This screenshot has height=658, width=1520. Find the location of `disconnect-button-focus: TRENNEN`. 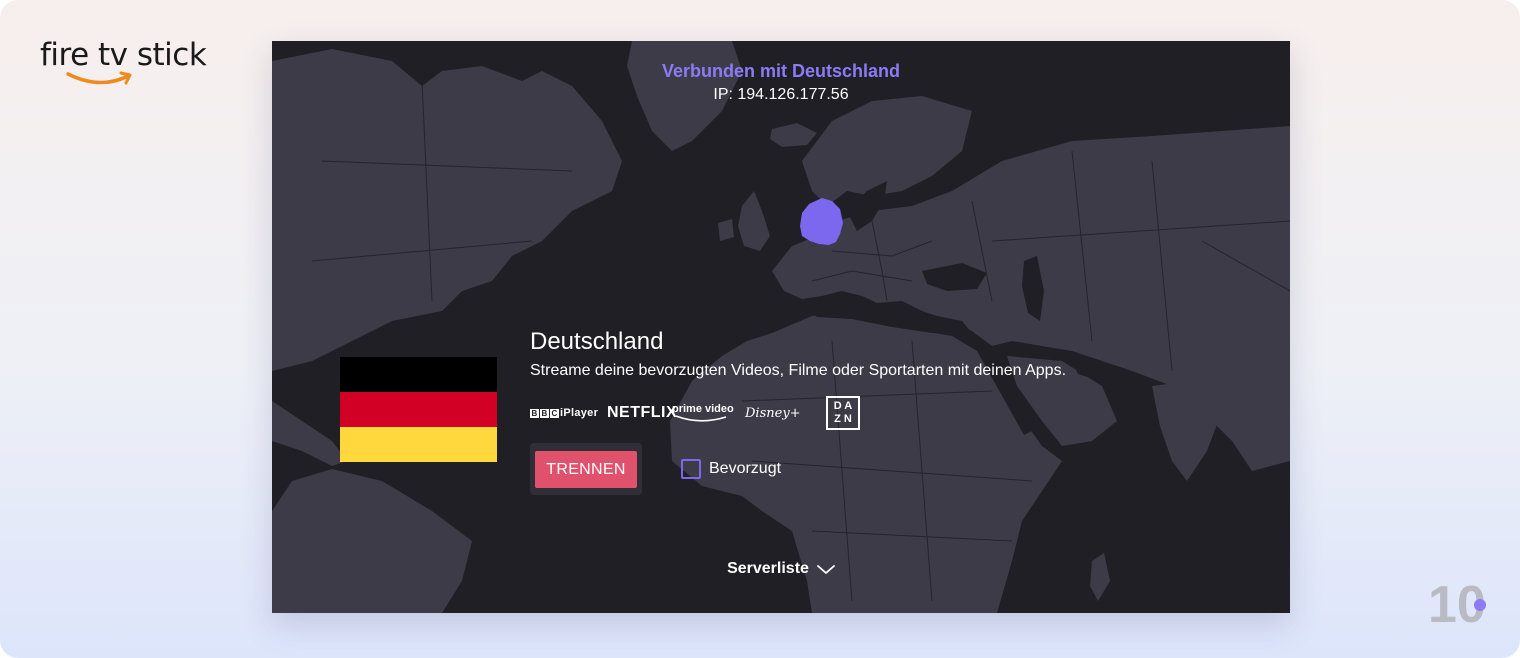

disconnect-button-focus: TRENNEN is located at coordinates (586, 469).